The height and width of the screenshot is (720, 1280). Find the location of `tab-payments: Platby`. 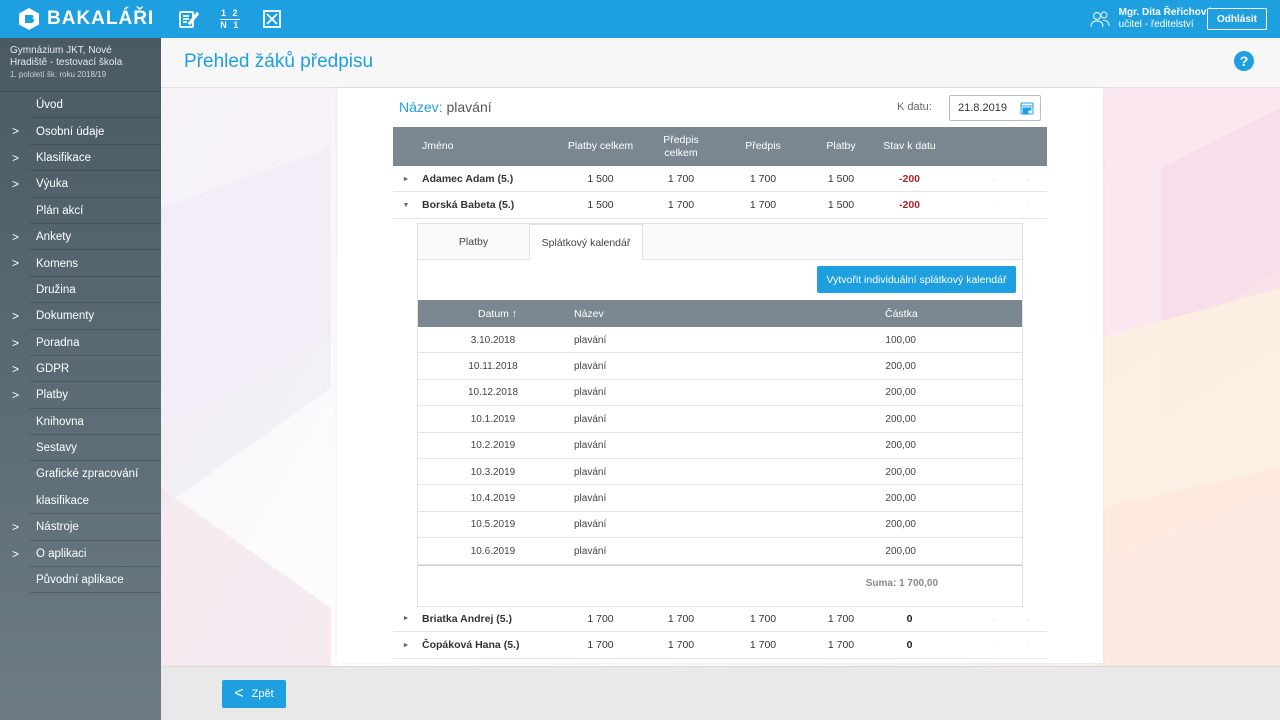

tab-payments: Platby is located at coordinates (473, 242).